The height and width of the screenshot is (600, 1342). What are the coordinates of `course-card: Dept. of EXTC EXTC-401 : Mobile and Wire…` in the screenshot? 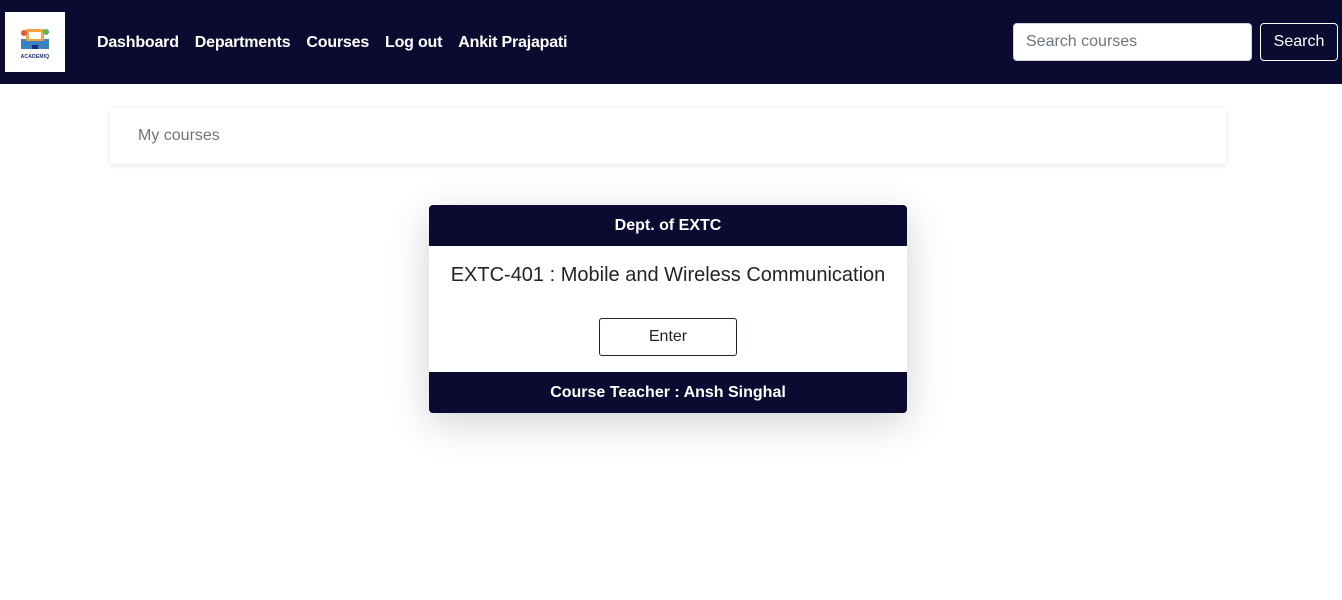 It's located at (668, 309).